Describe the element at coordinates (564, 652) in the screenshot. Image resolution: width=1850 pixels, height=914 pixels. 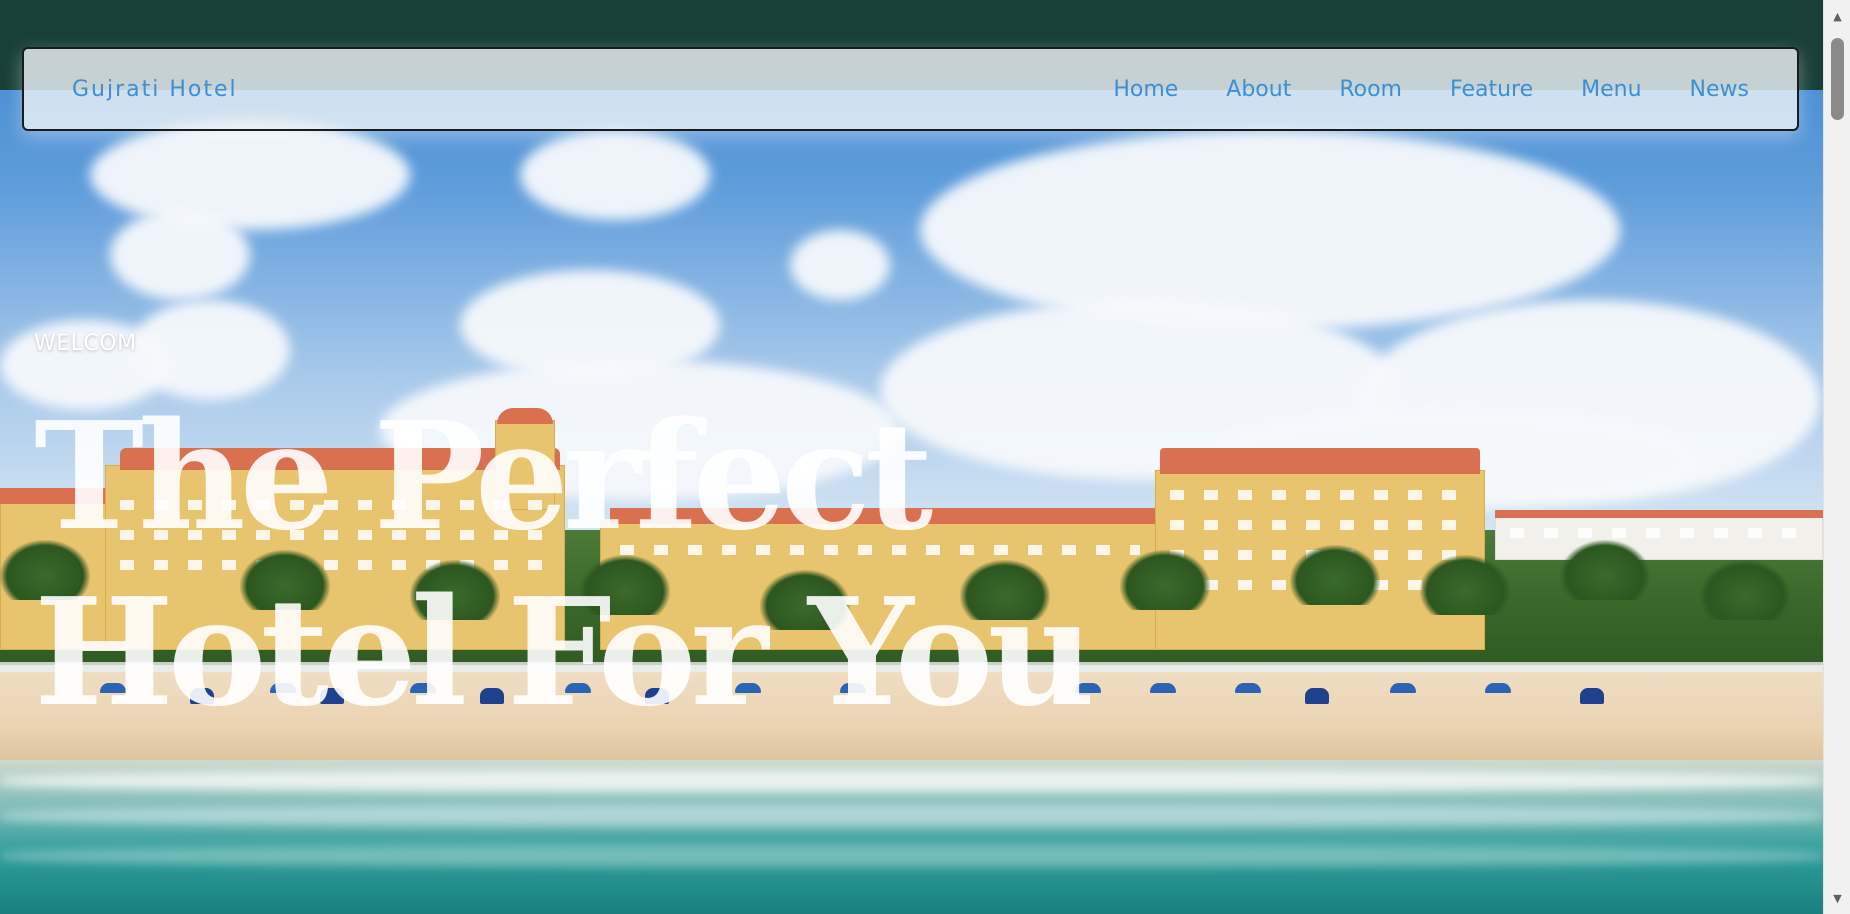
I see `hero-headline-line-2: Hotel For You` at that location.